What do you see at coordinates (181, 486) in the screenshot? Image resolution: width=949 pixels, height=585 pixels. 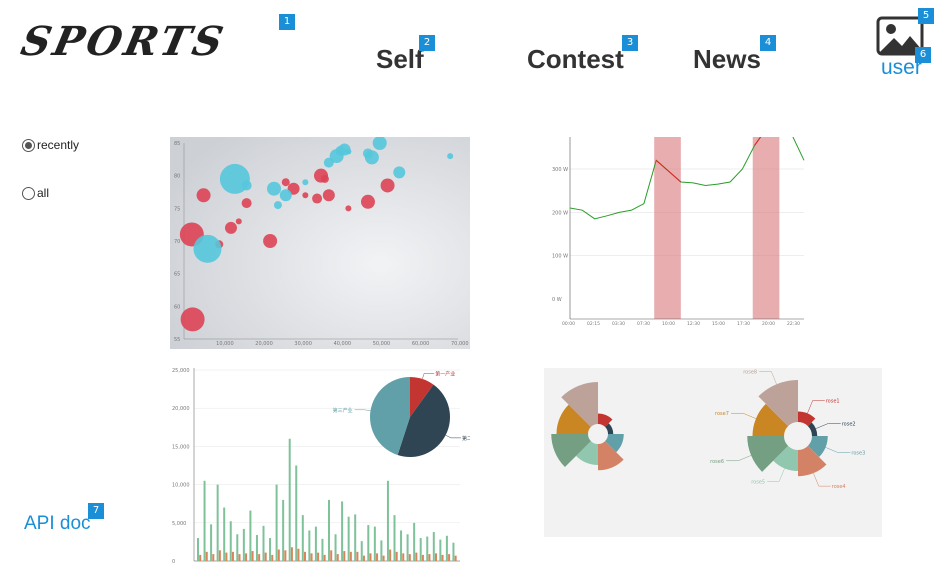 I see `y-tick-label: 10,000` at bounding box center [181, 486].